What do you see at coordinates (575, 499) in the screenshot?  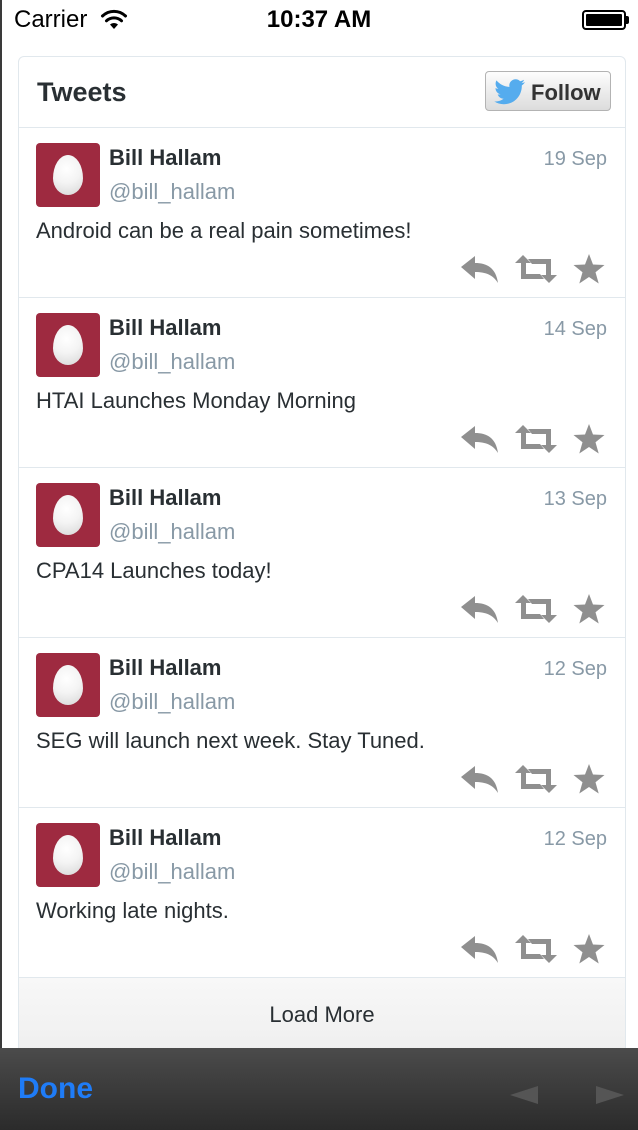 I see `tweet-date: 13 Sep` at bounding box center [575, 499].